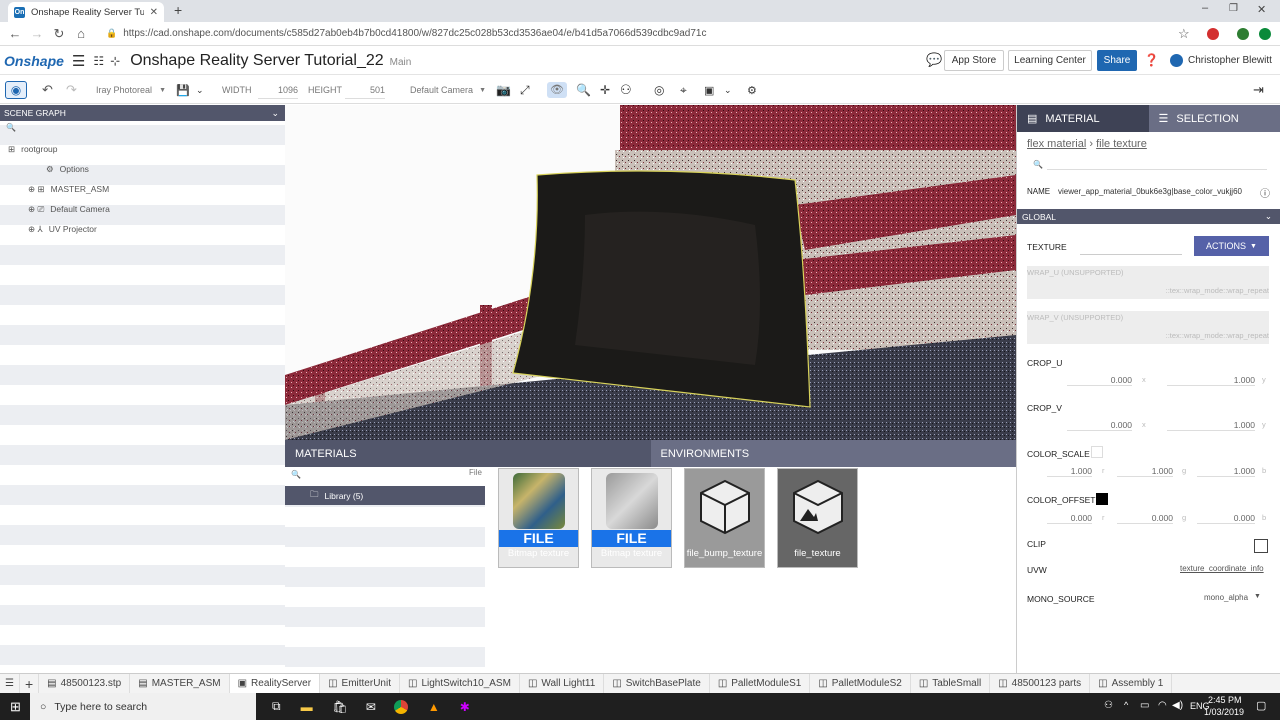 The width and height of the screenshot is (1280, 720). What do you see at coordinates (360, 683) in the screenshot?
I see `doc-tab-emitterunit: ◫ EmitterUnit` at bounding box center [360, 683].